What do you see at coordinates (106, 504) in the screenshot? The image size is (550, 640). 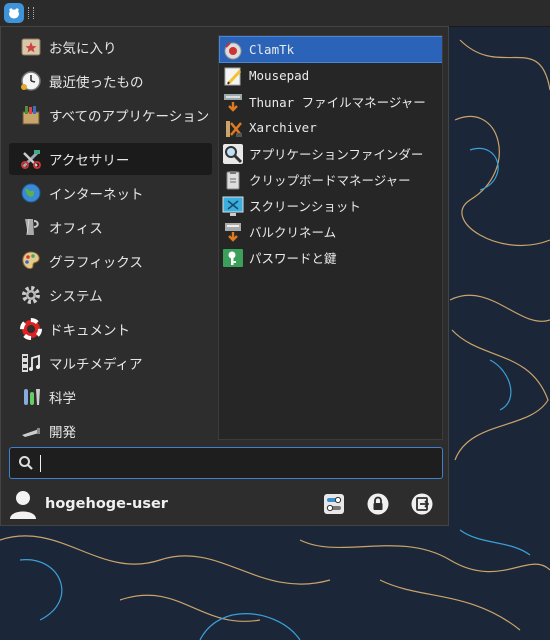 I see `user-name: hogehoge-user` at bounding box center [106, 504].